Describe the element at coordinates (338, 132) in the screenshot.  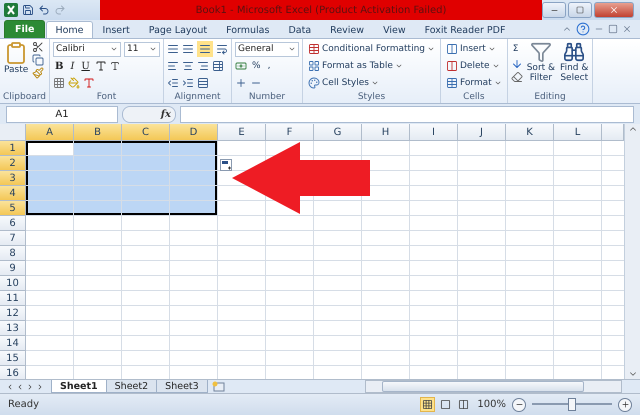
I see `column-header: G` at that location.